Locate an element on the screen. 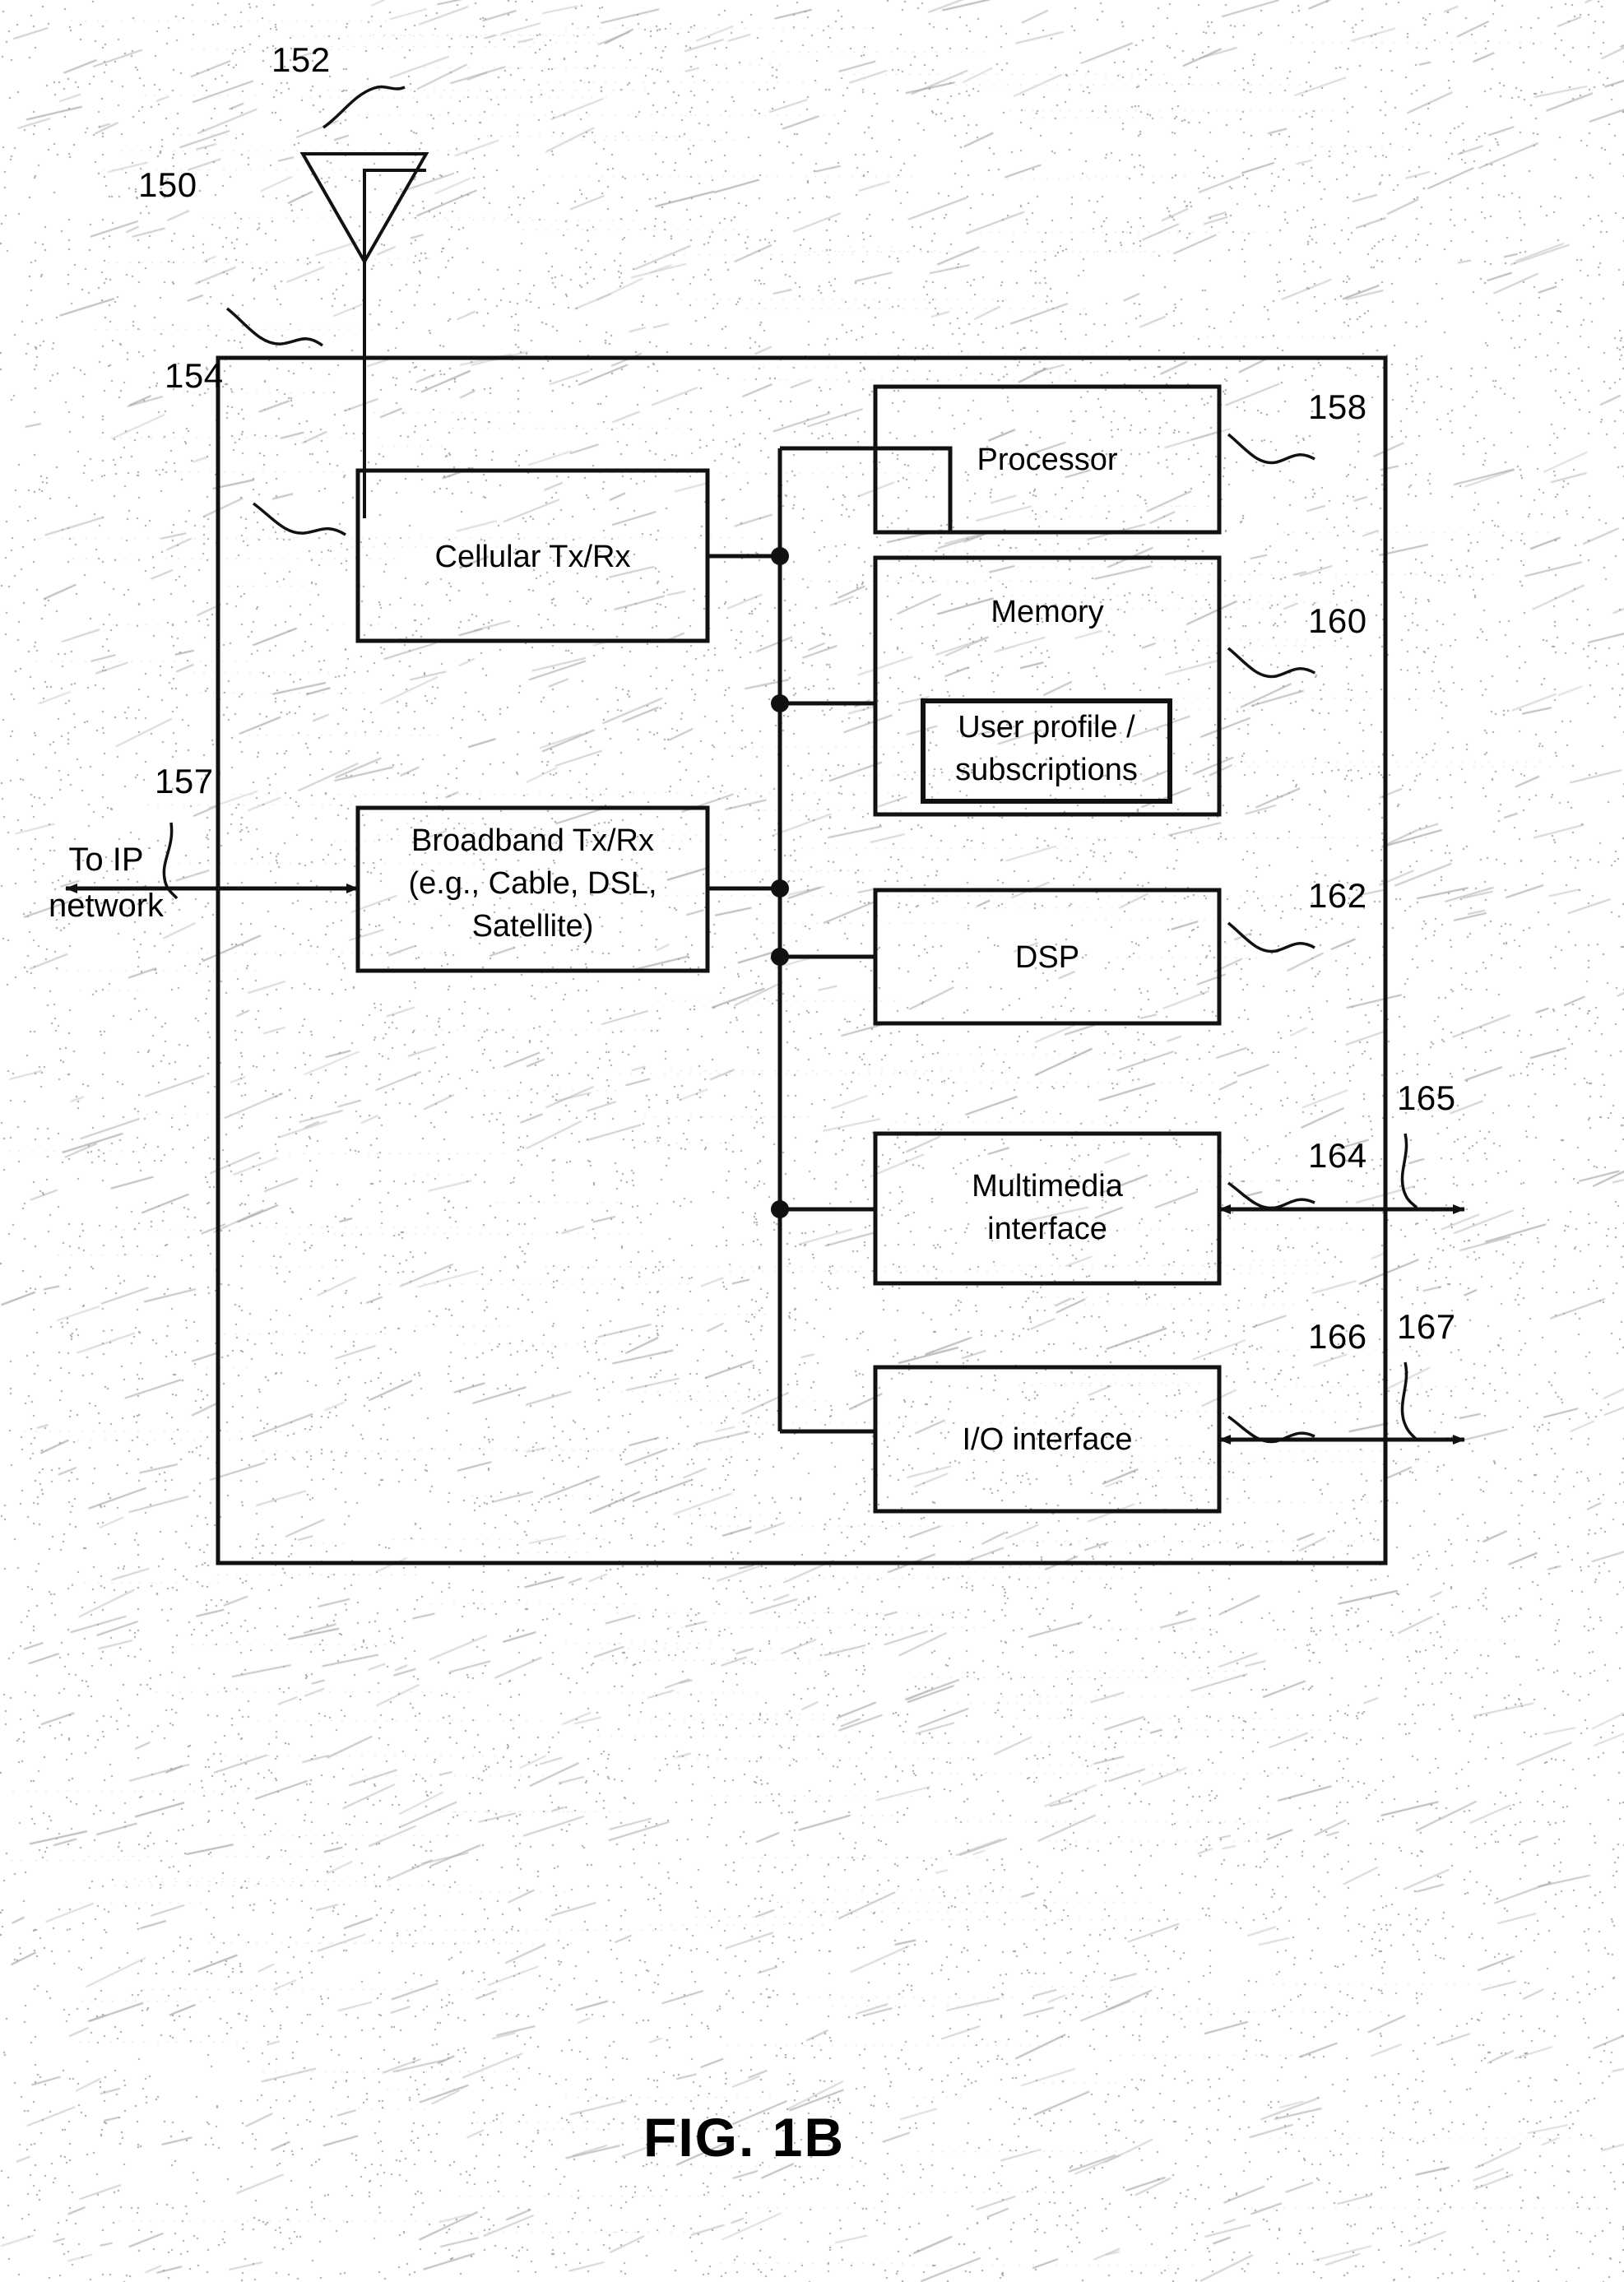 Image resolution: width=1624 pixels, height=2282 pixels. broadband-txrx-label-line3: Satellite) is located at coordinates (532, 926).